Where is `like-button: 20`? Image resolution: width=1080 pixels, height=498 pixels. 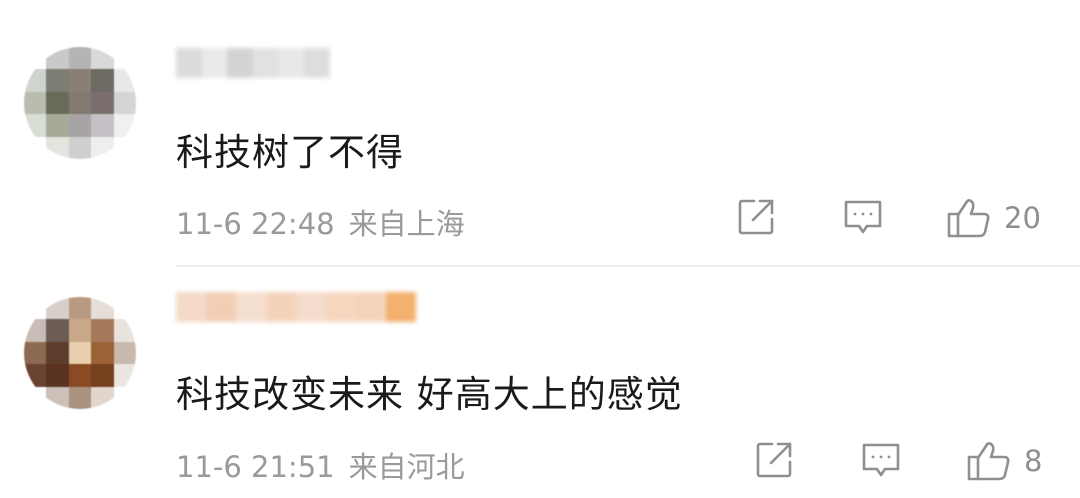
like-button: 20 is located at coordinates (993, 218).